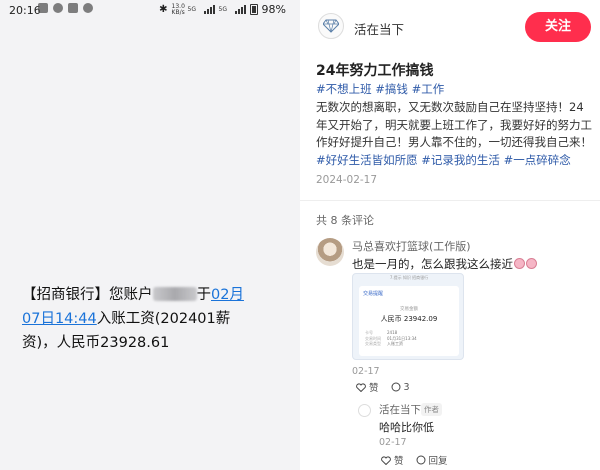  What do you see at coordinates (163, 9) in the screenshot?
I see `bluetooth-icon: ✱` at bounding box center [163, 9].